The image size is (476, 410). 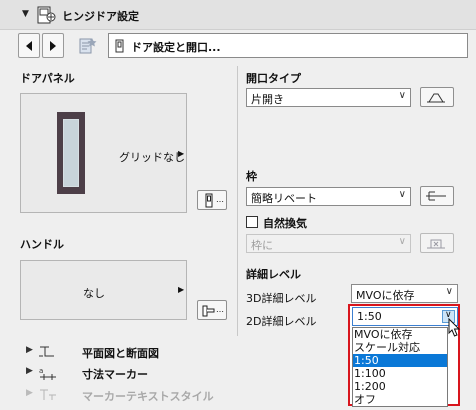 I want to click on favorites-list-icon, so click(x=88, y=46).